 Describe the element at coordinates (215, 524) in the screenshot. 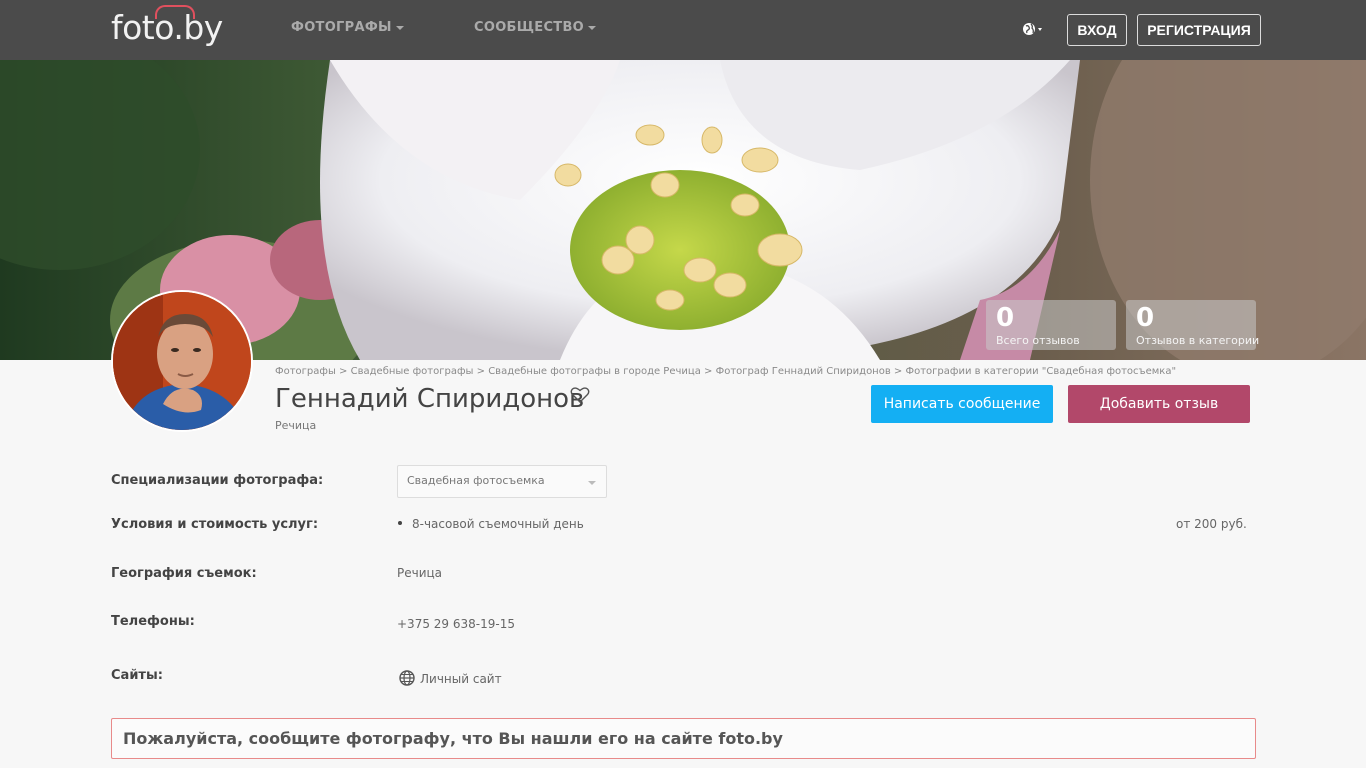

I see `services-label: Условия и стоимость услуг:` at that location.